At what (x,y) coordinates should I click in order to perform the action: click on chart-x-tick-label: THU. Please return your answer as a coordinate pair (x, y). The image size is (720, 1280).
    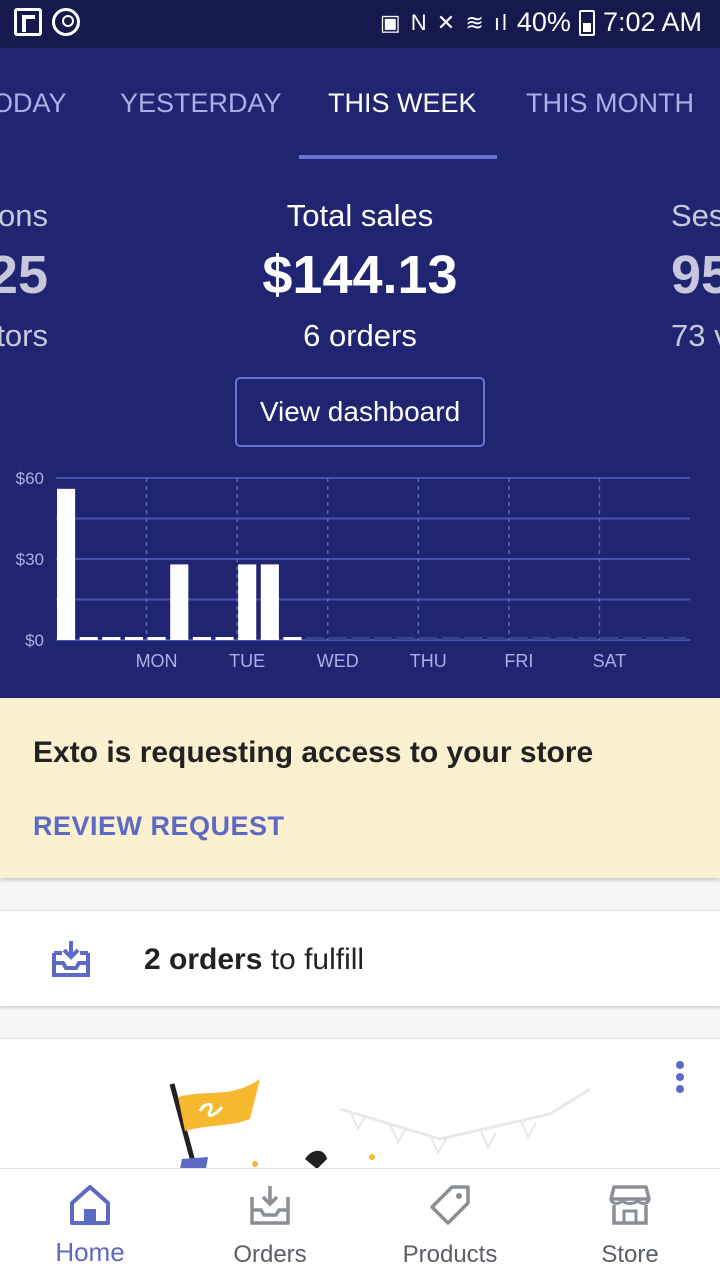
    Looking at the image, I should click on (428, 661).